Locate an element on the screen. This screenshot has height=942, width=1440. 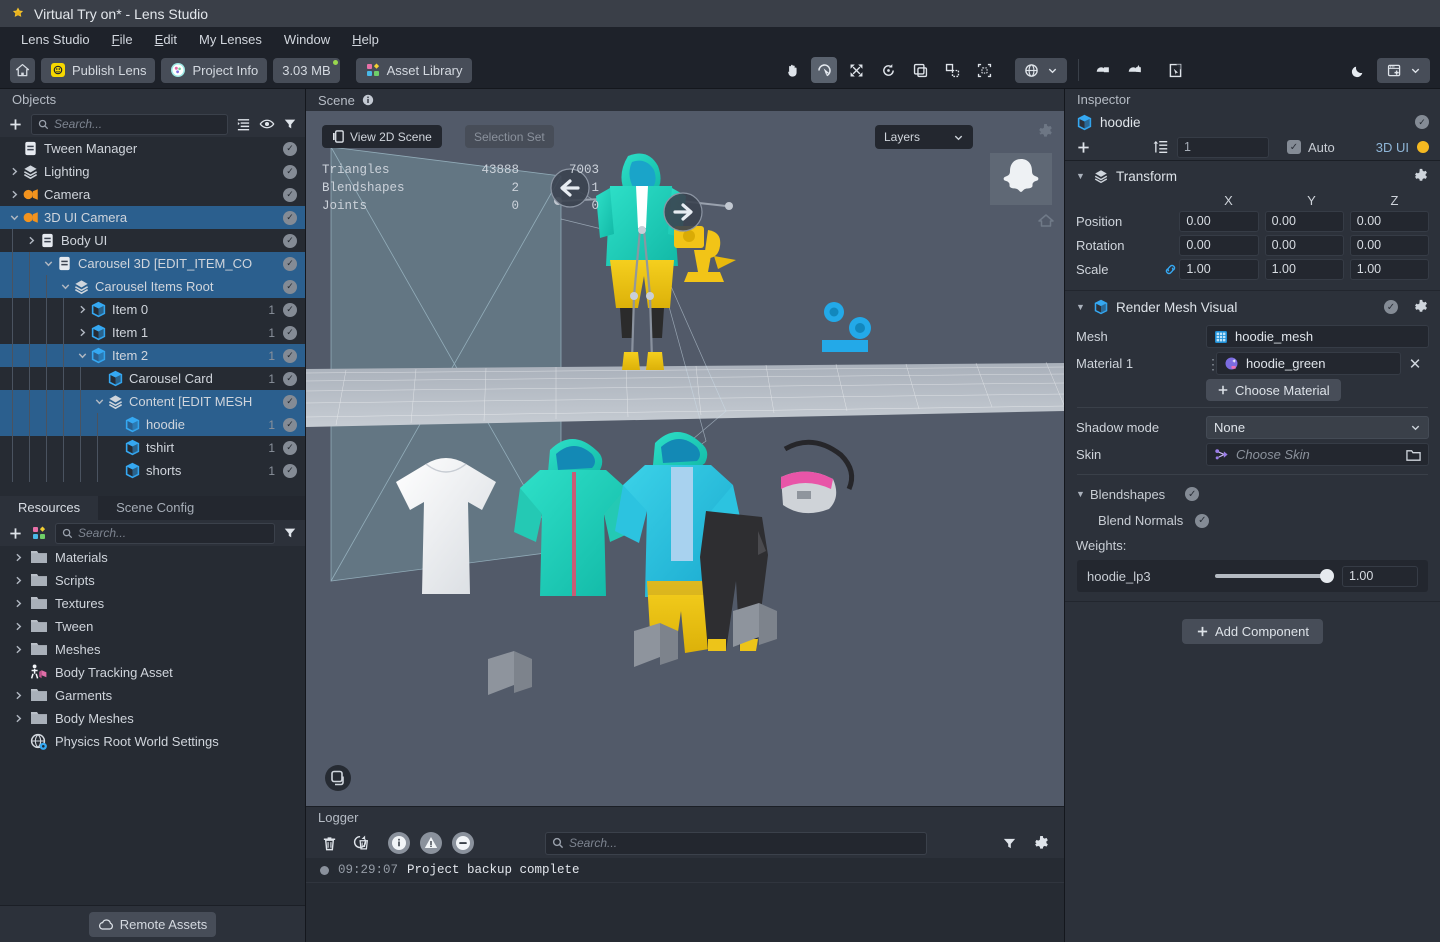
resource-tree-row: Physics Root World Settings is located at coordinates (152, 741).